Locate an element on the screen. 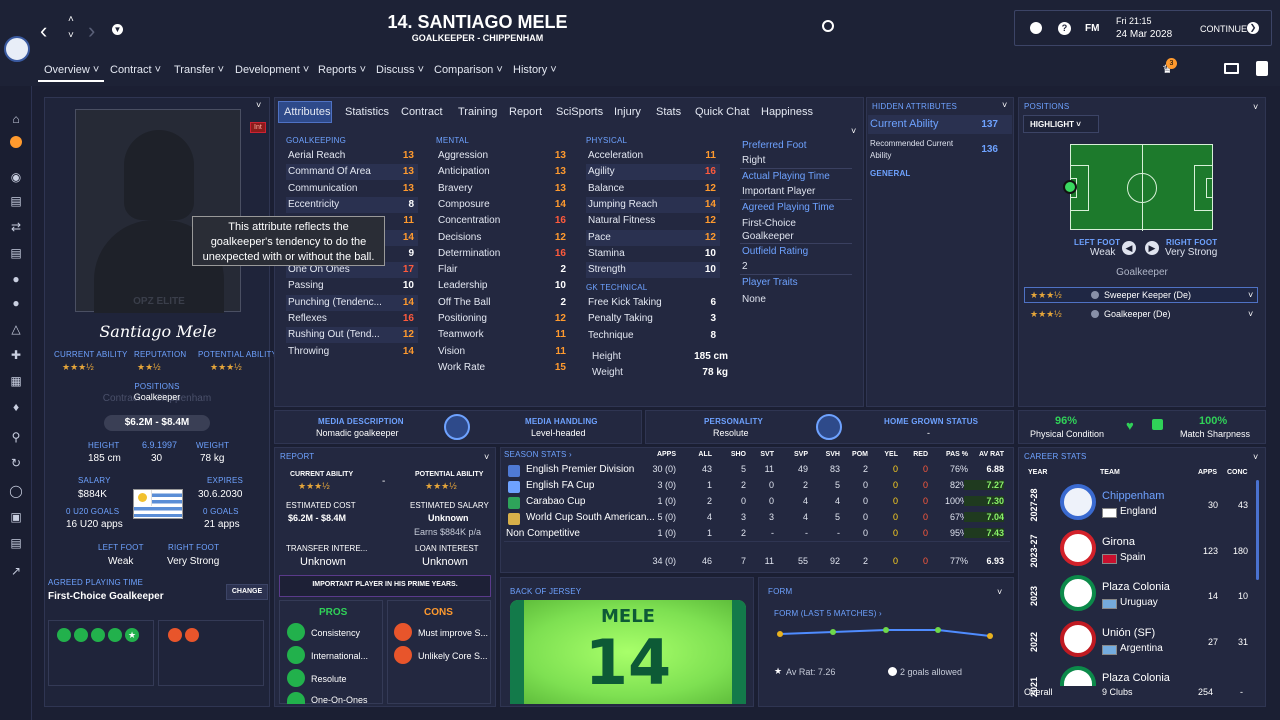 The image size is (1280, 720). calendar-icon: ▦ is located at coordinates (16, 381).